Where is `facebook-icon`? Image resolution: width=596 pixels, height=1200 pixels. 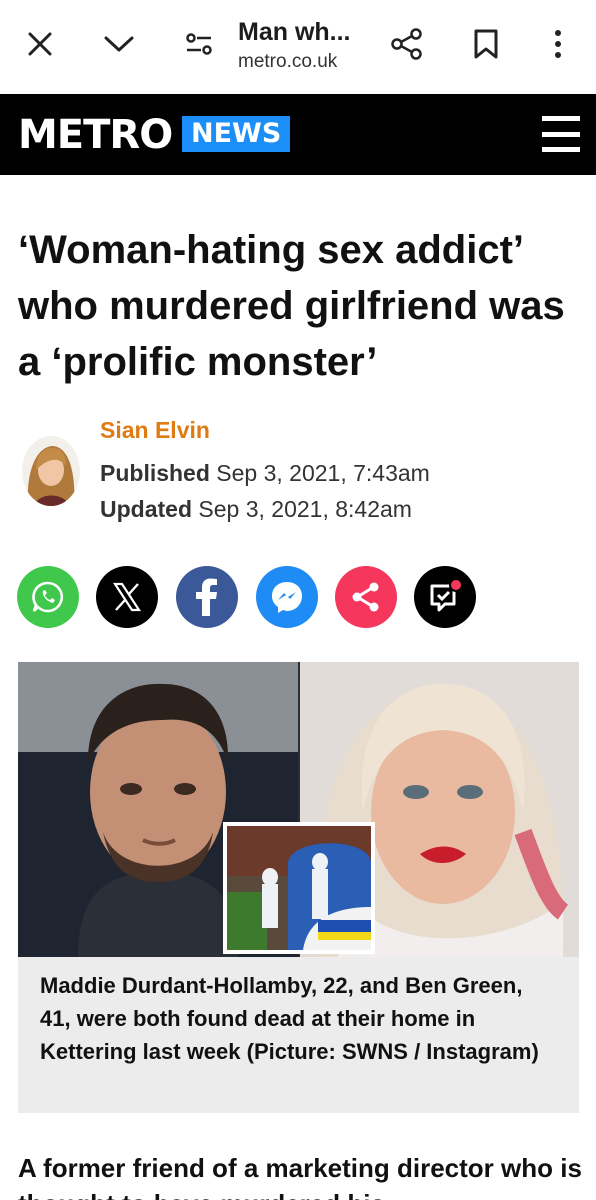 facebook-icon is located at coordinates (206, 597).